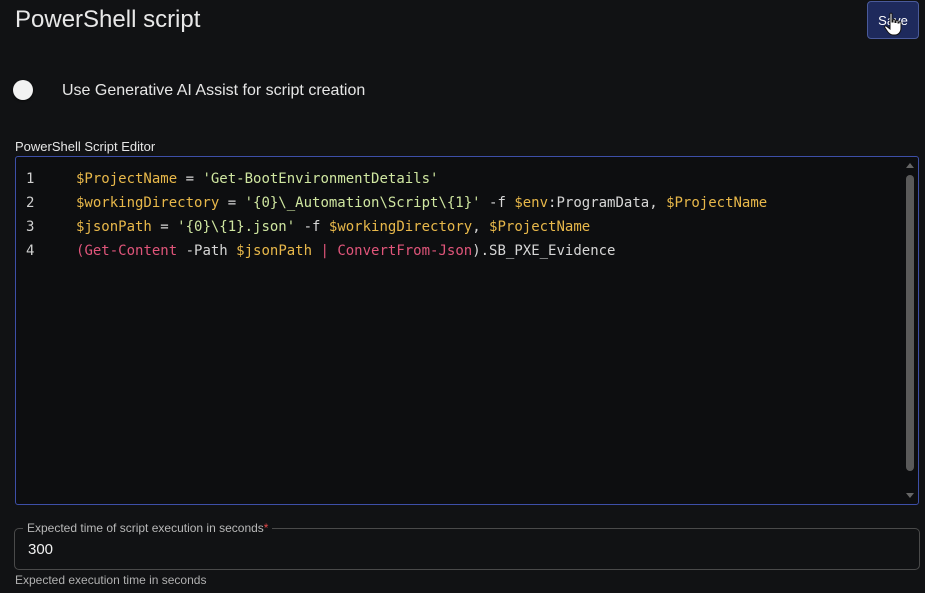 The height and width of the screenshot is (593, 925). I want to click on code-token: '{0}\{1}.json', so click(236, 227).